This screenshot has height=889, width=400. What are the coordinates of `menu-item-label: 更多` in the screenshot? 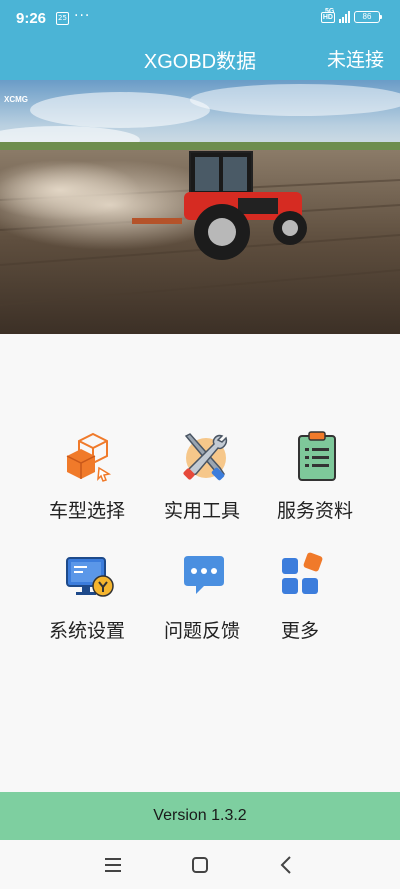 It's located at (299, 631).